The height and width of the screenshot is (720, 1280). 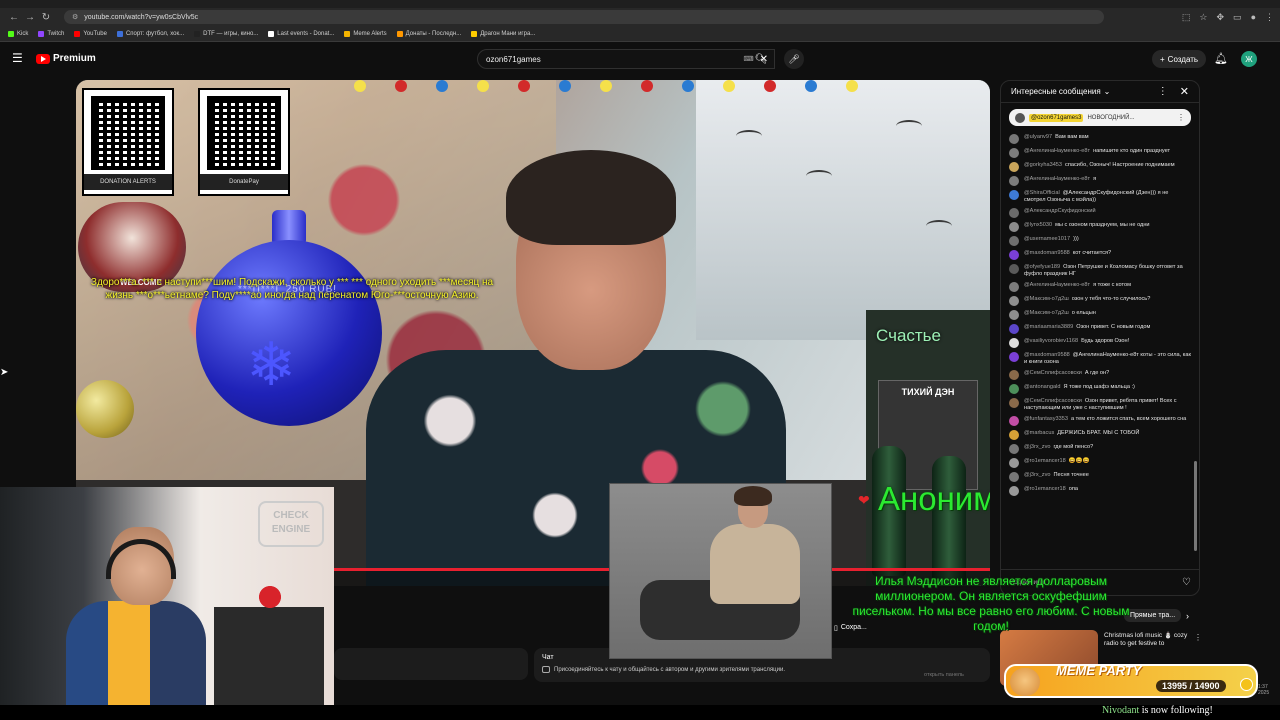 What do you see at coordinates (1253, 17) in the screenshot?
I see `profile-icon: ●` at bounding box center [1253, 17].